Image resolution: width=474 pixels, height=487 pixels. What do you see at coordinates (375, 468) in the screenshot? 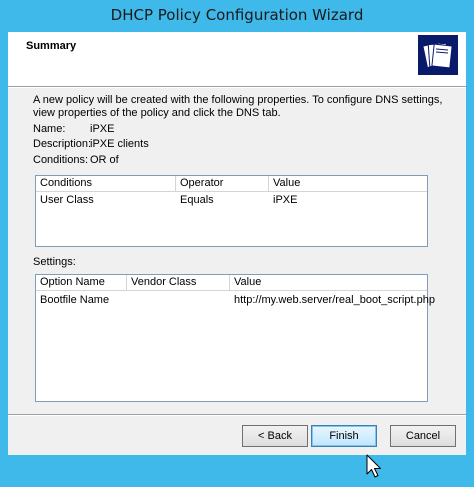
I see `mouse-pointer-icon` at bounding box center [375, 468].